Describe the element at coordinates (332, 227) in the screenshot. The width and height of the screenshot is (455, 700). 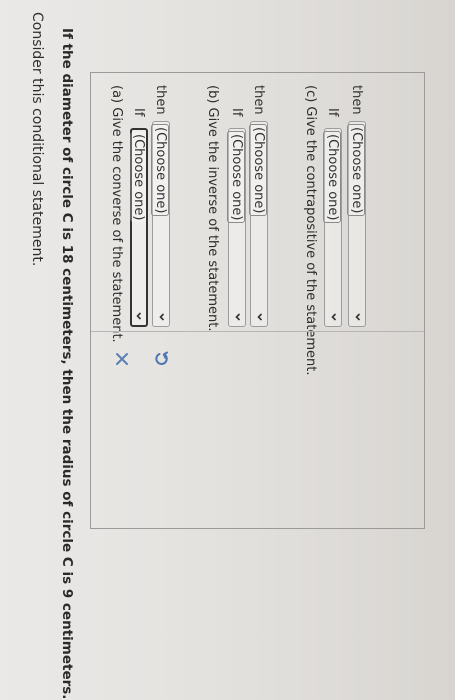
I see `part-c-if-select: (Choose one)` at that location.